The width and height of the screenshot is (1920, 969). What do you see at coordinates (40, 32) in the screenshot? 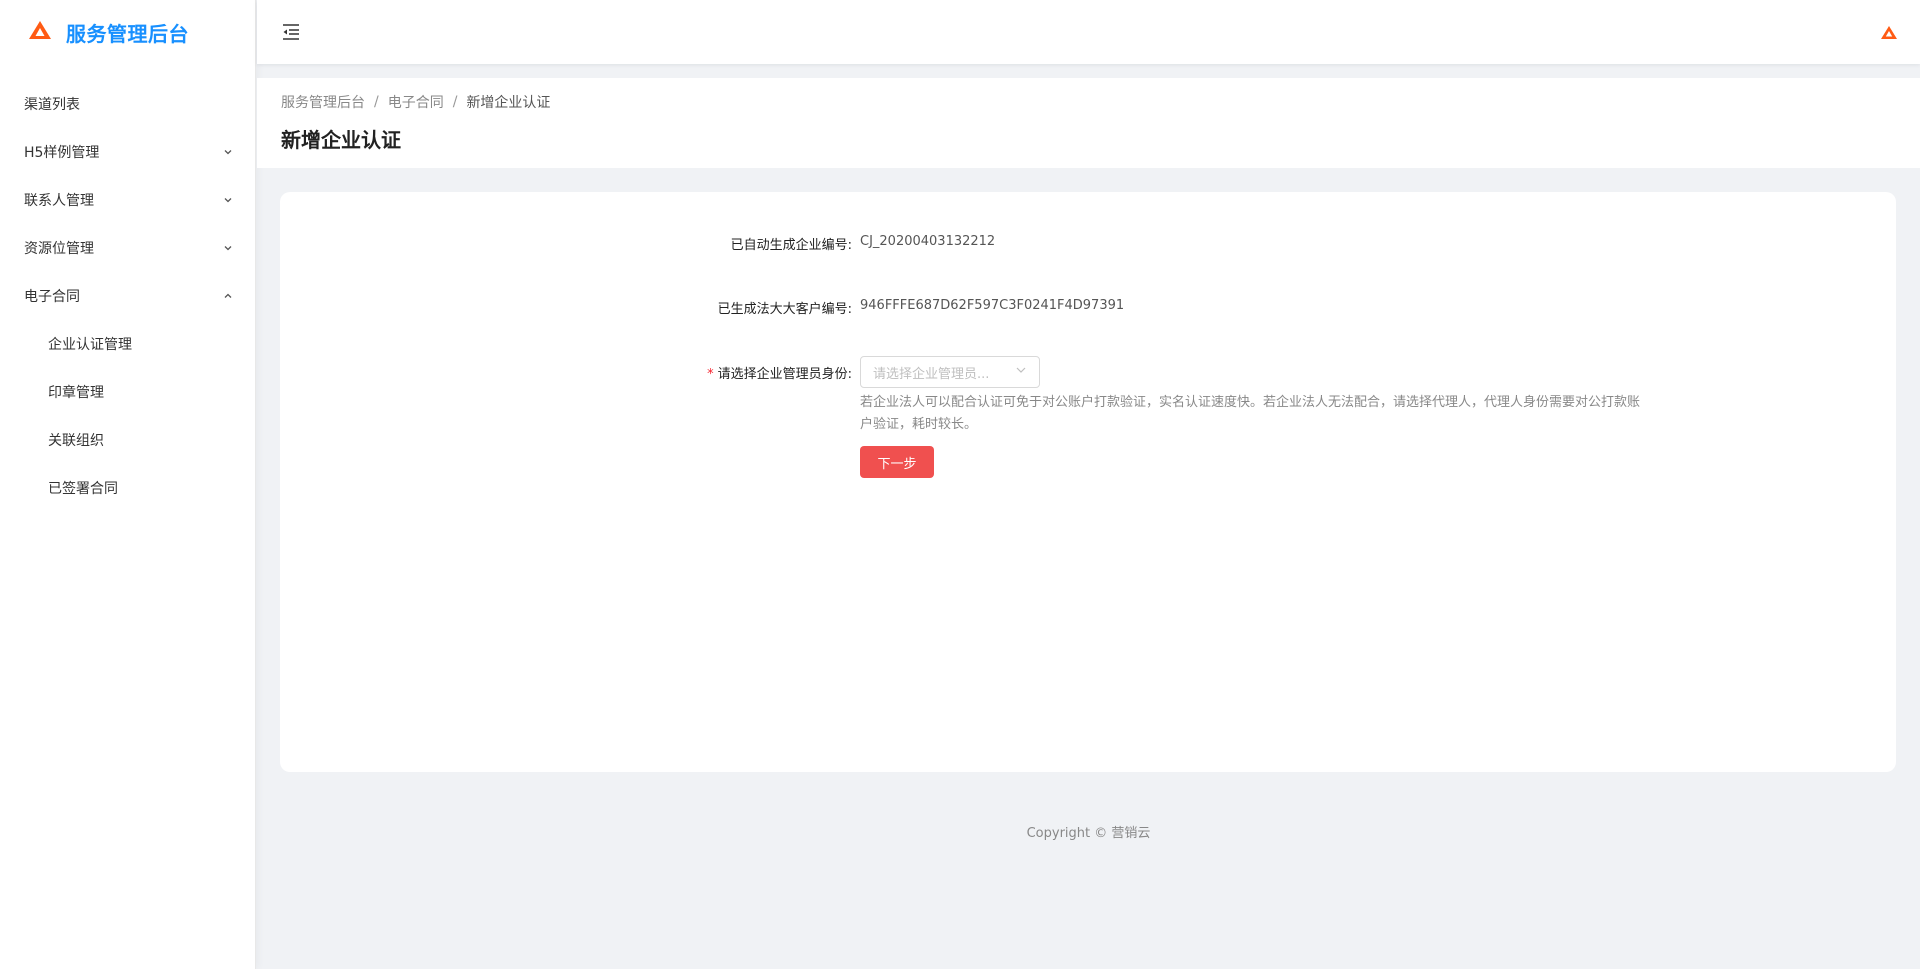
I see `app-logo-icon` at bounding box center [40, 32].